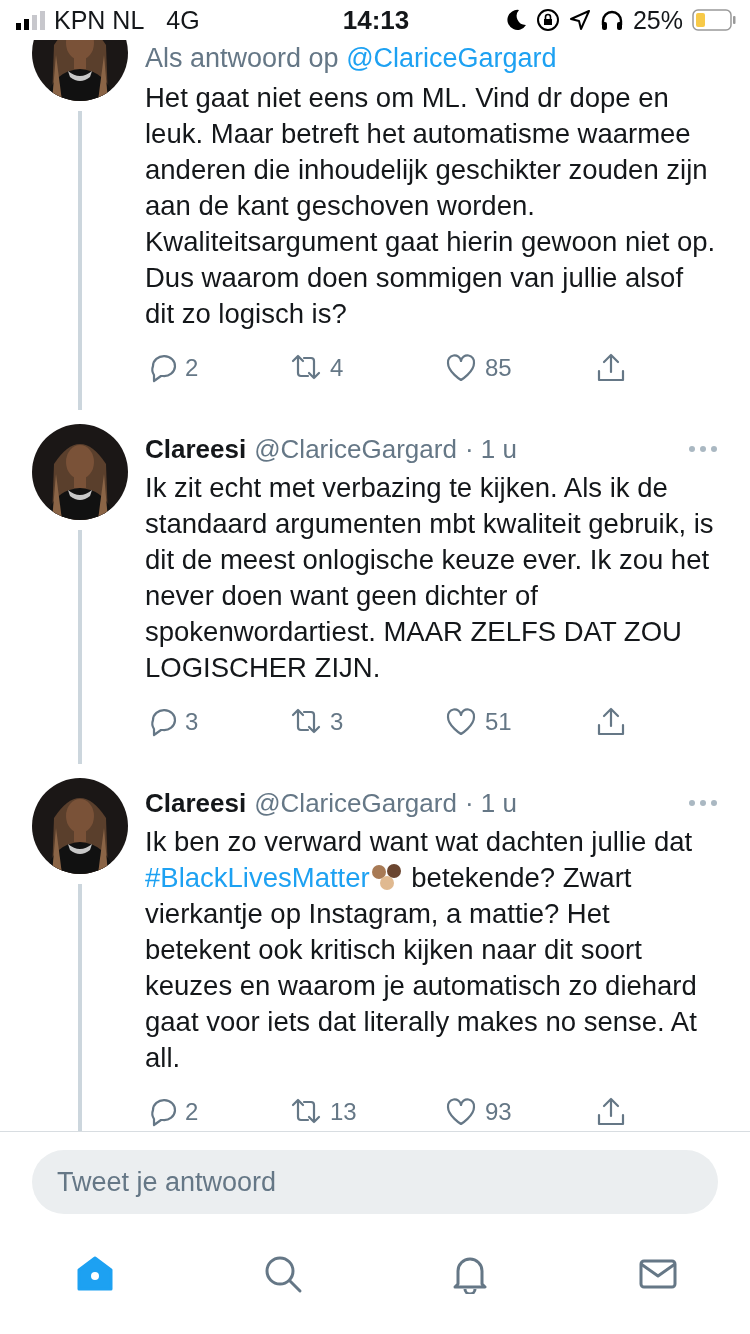  Describe the element at coordinates (95, 1274) in the screenshot. I see `home-icon` at that location.